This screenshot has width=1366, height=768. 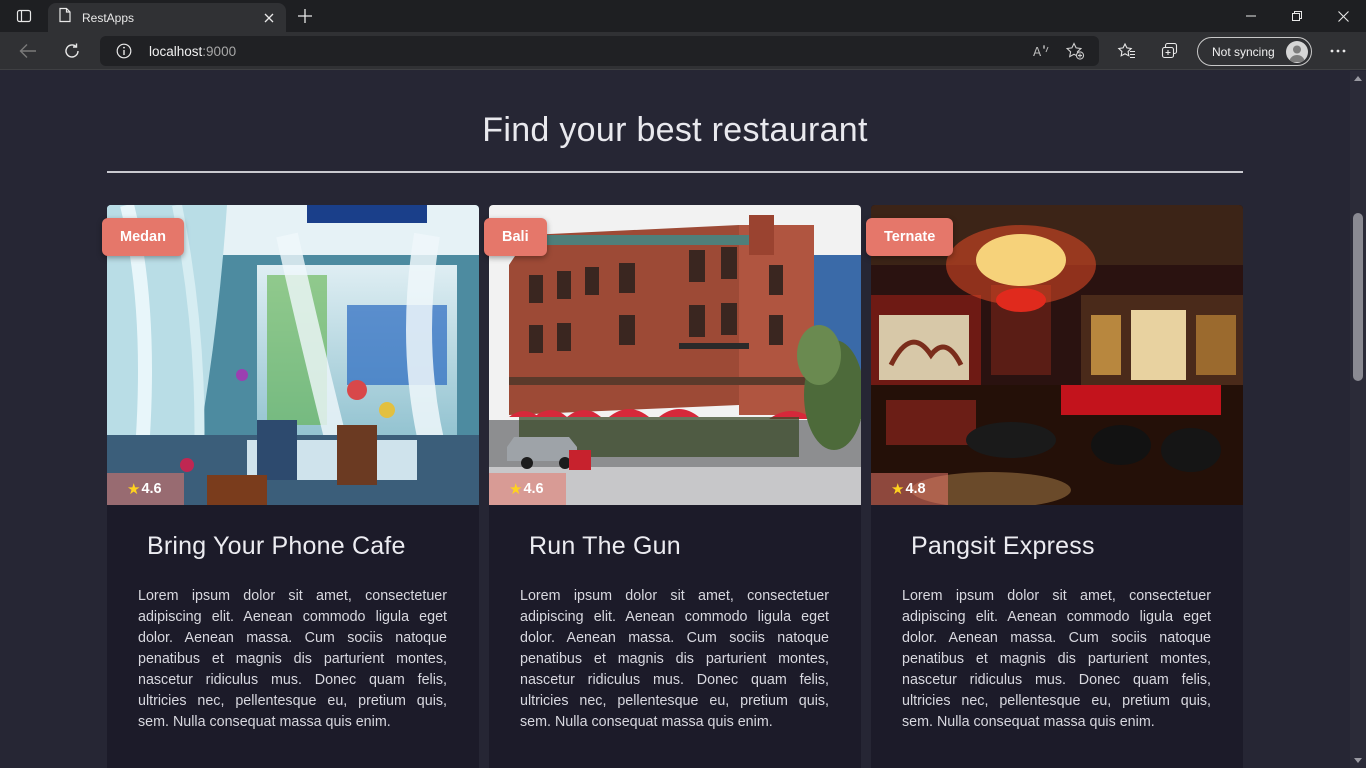 I want to click on scroll-up-arrow-icon, so click(x=1358, y=78).